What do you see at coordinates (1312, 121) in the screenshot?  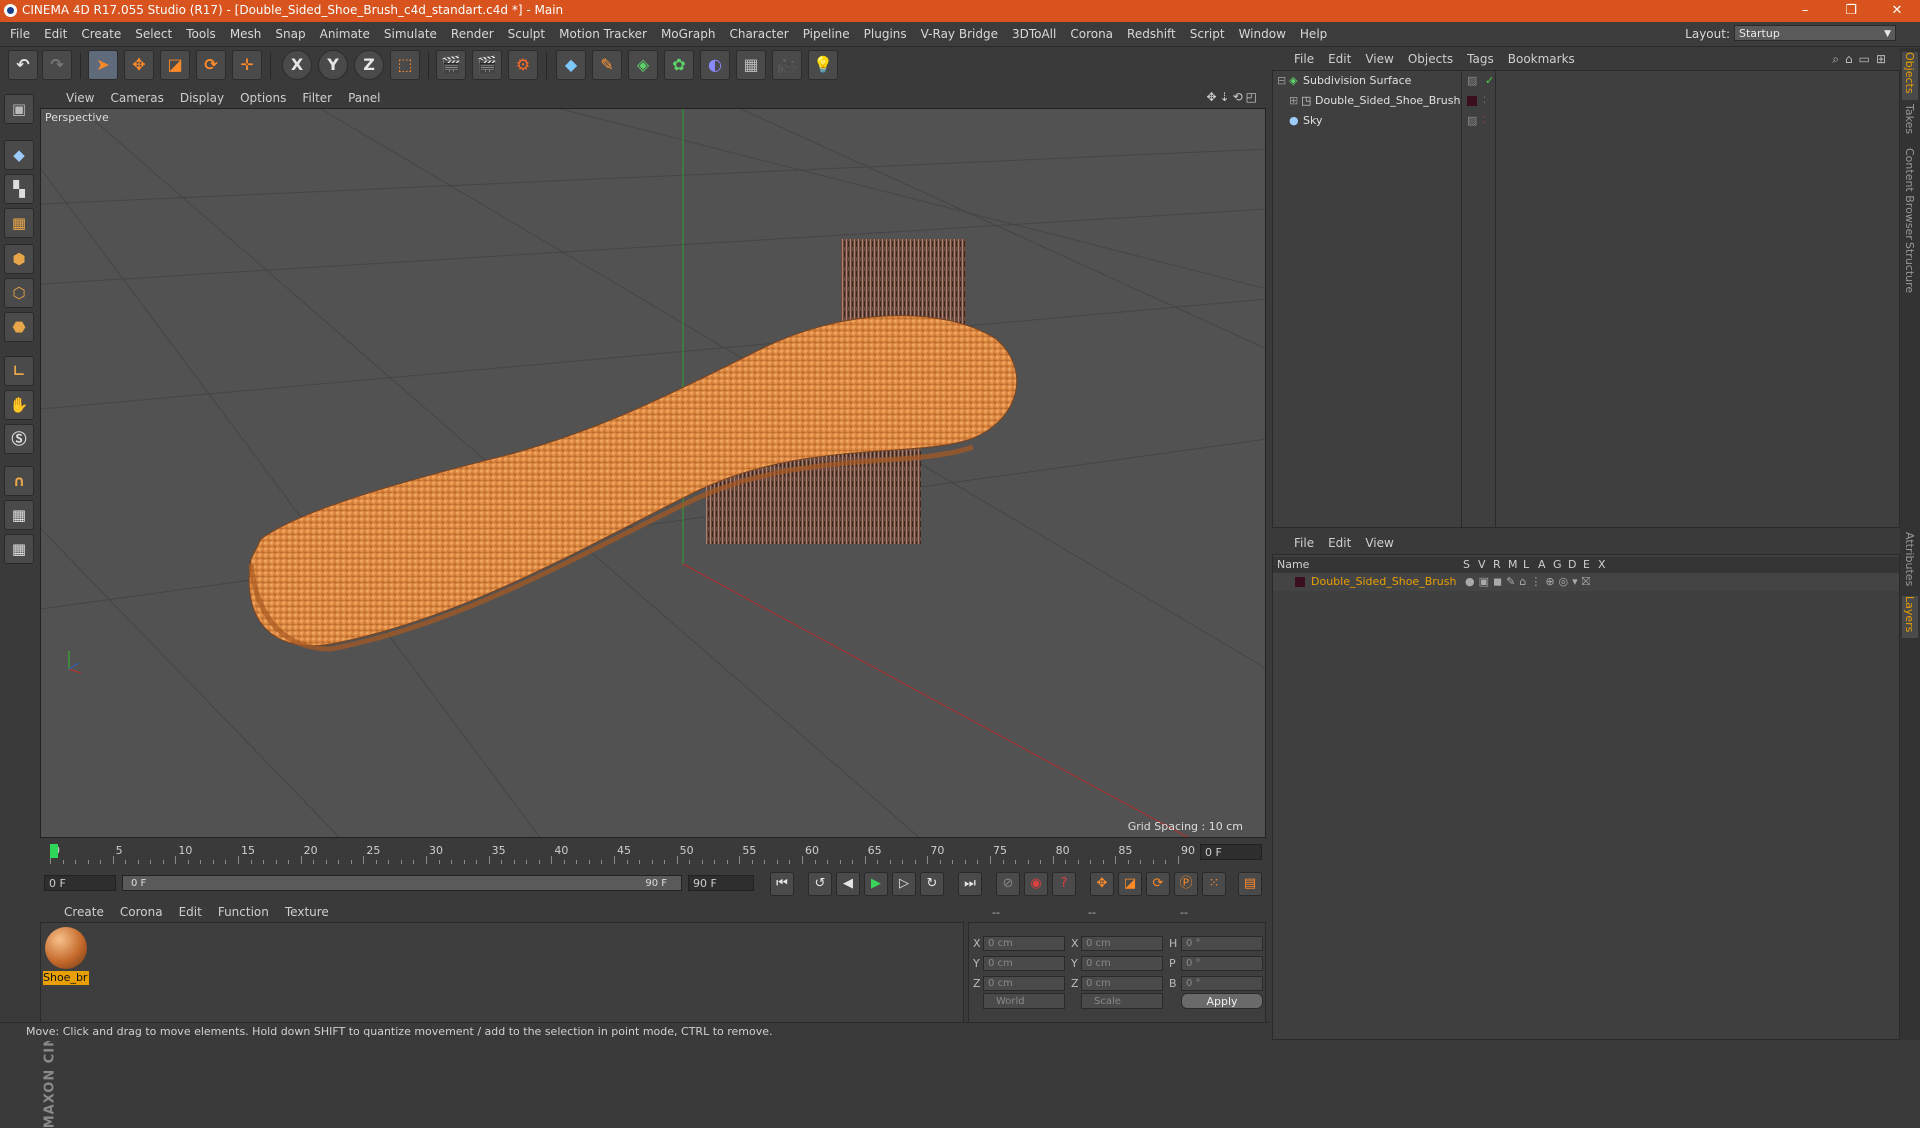 I see `object-name: Sky` at bounding box center [1312, 121].